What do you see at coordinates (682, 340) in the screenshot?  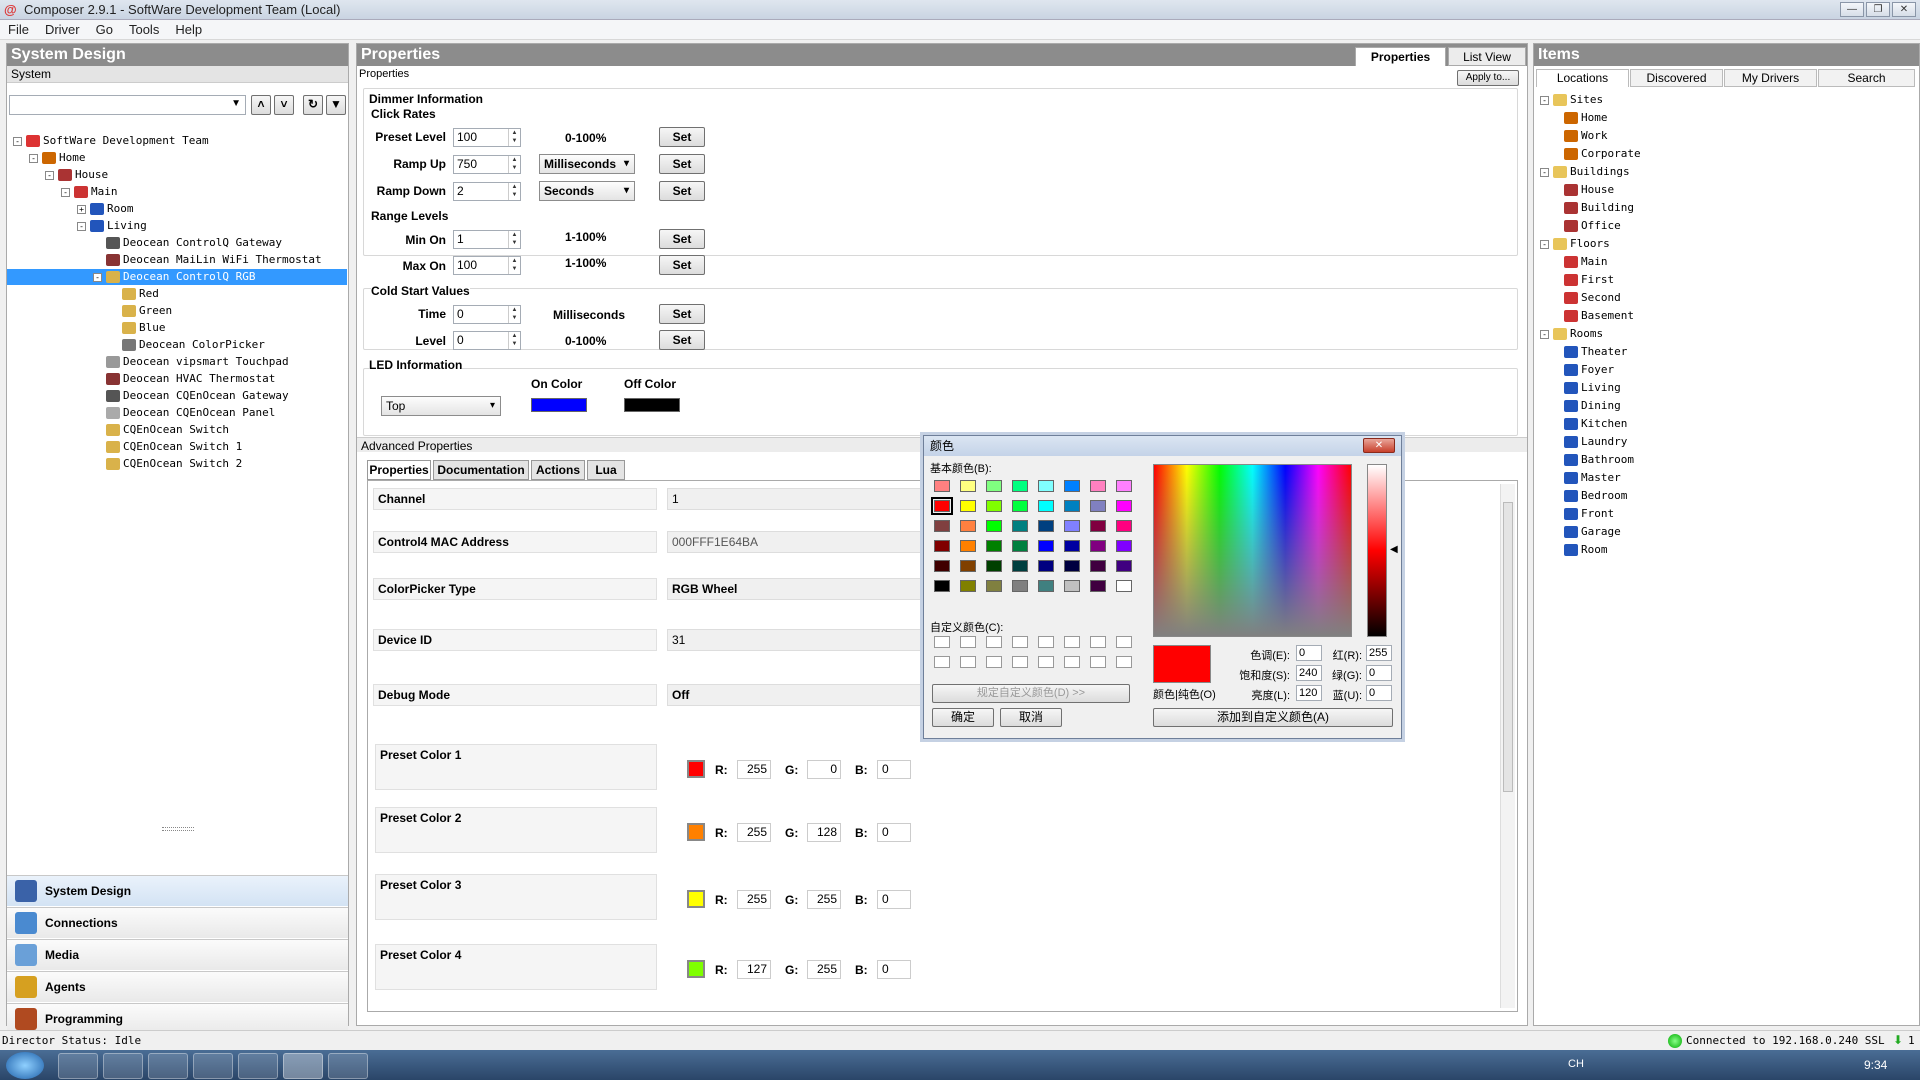 I see `level-set-button: Set` at bounding box center [682, 340].